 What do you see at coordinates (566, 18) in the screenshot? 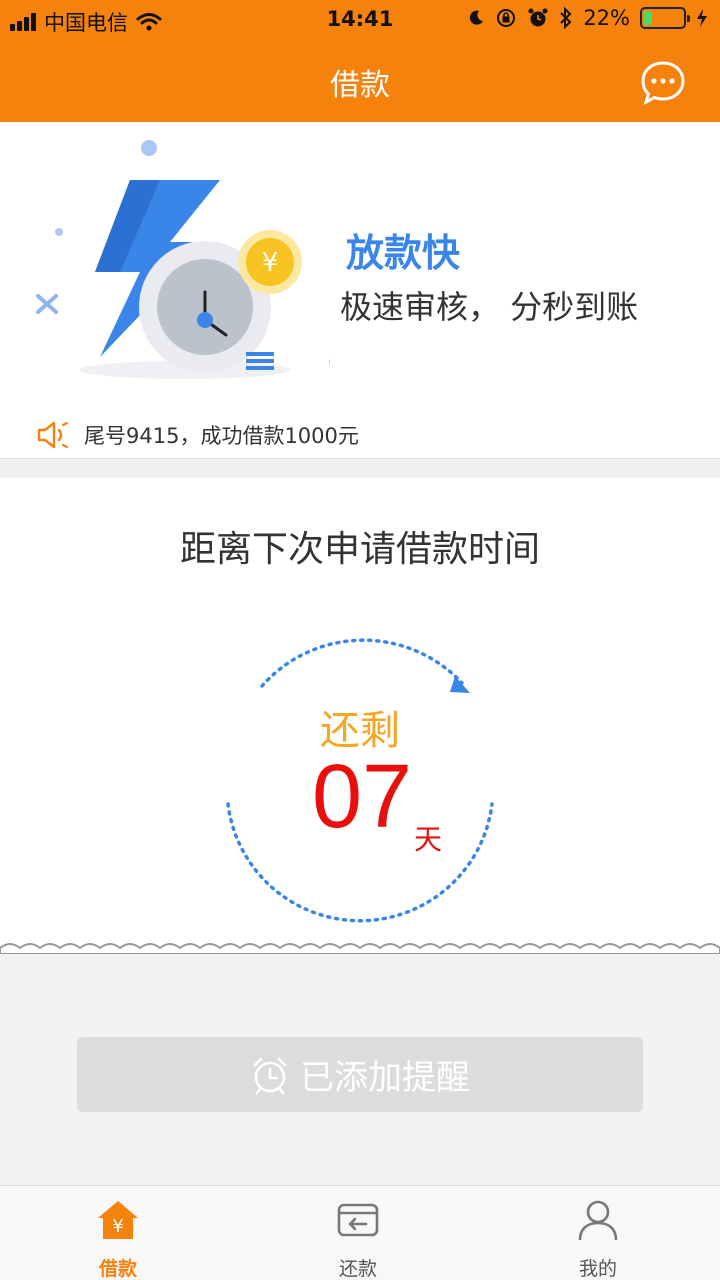
I see `bluetooth-icon` at bounding box center [566, 18].